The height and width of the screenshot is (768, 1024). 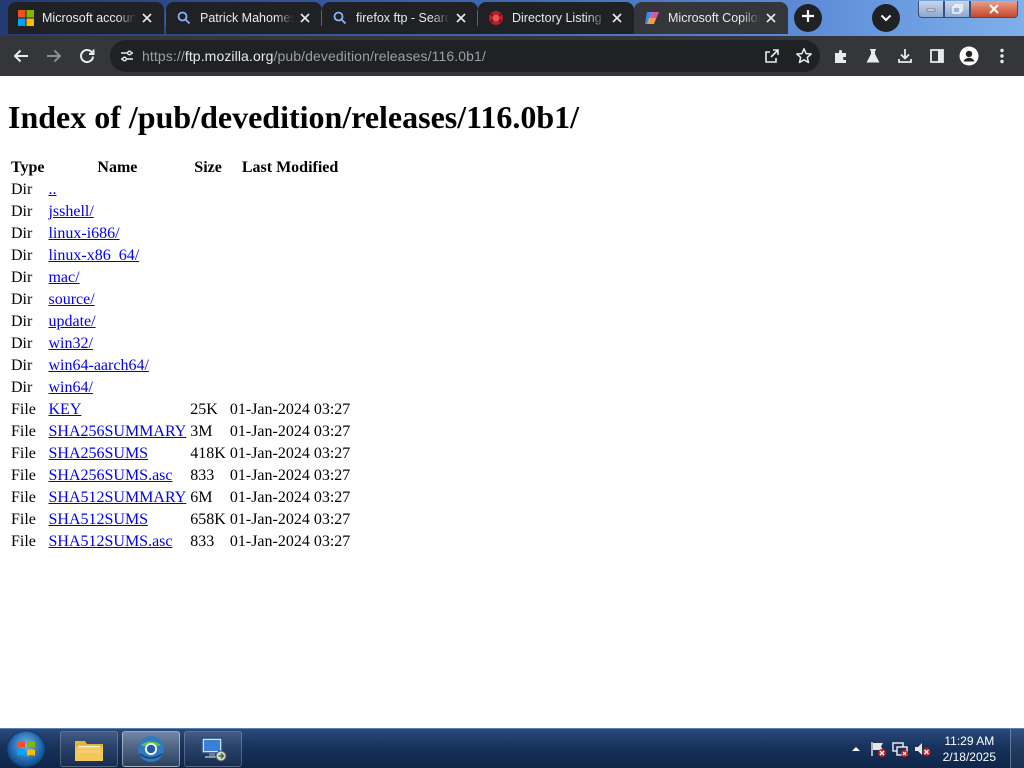 What do you see at coordinates (1017, 748) in the screenshot?
I see `show-desktop-button` at bounding box center [1017, 748].